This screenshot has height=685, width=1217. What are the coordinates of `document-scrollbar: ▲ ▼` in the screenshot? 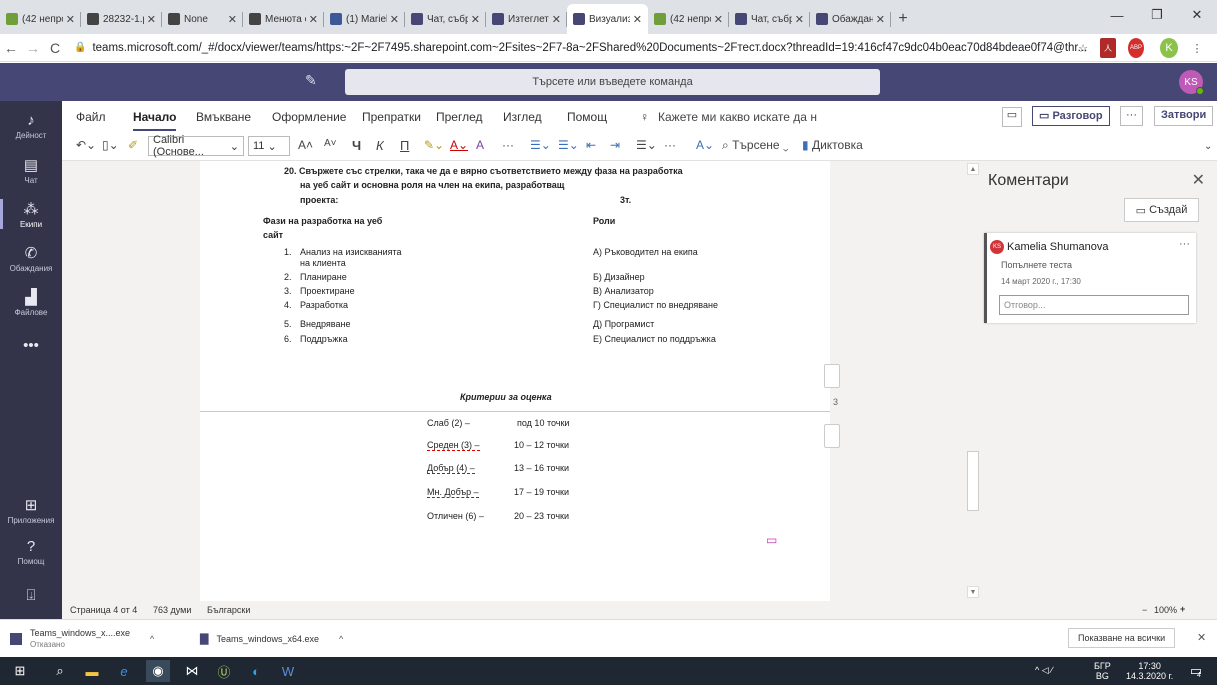 It's located at (973, 381).